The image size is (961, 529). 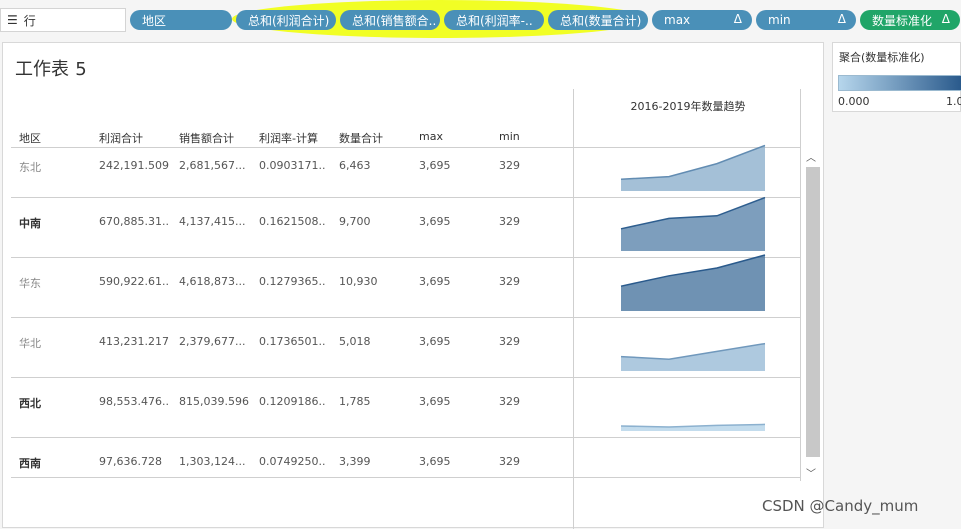 I want to click on pill-label: min, so click(x=779, y=20).